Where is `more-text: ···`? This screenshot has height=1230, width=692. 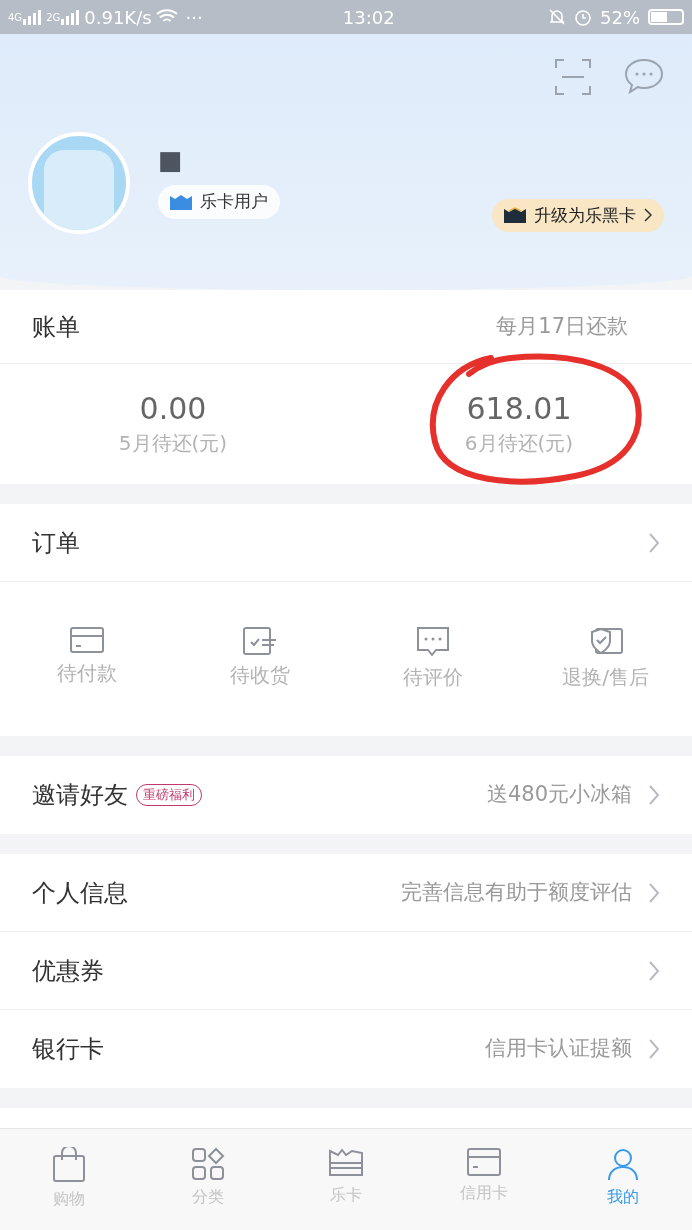
more-text: ··· is located at coordinates (194, 17).